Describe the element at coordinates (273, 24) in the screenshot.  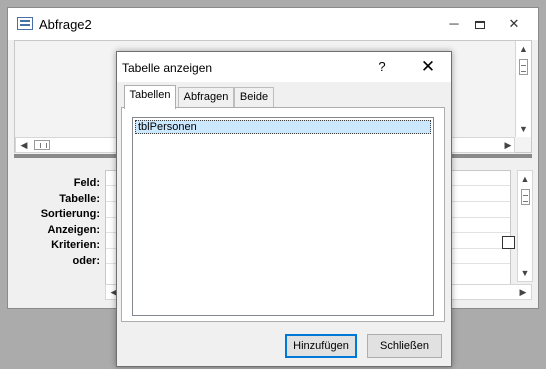
I see `query-window-titlebar: Abfrage2 ─ ✕` at that location.